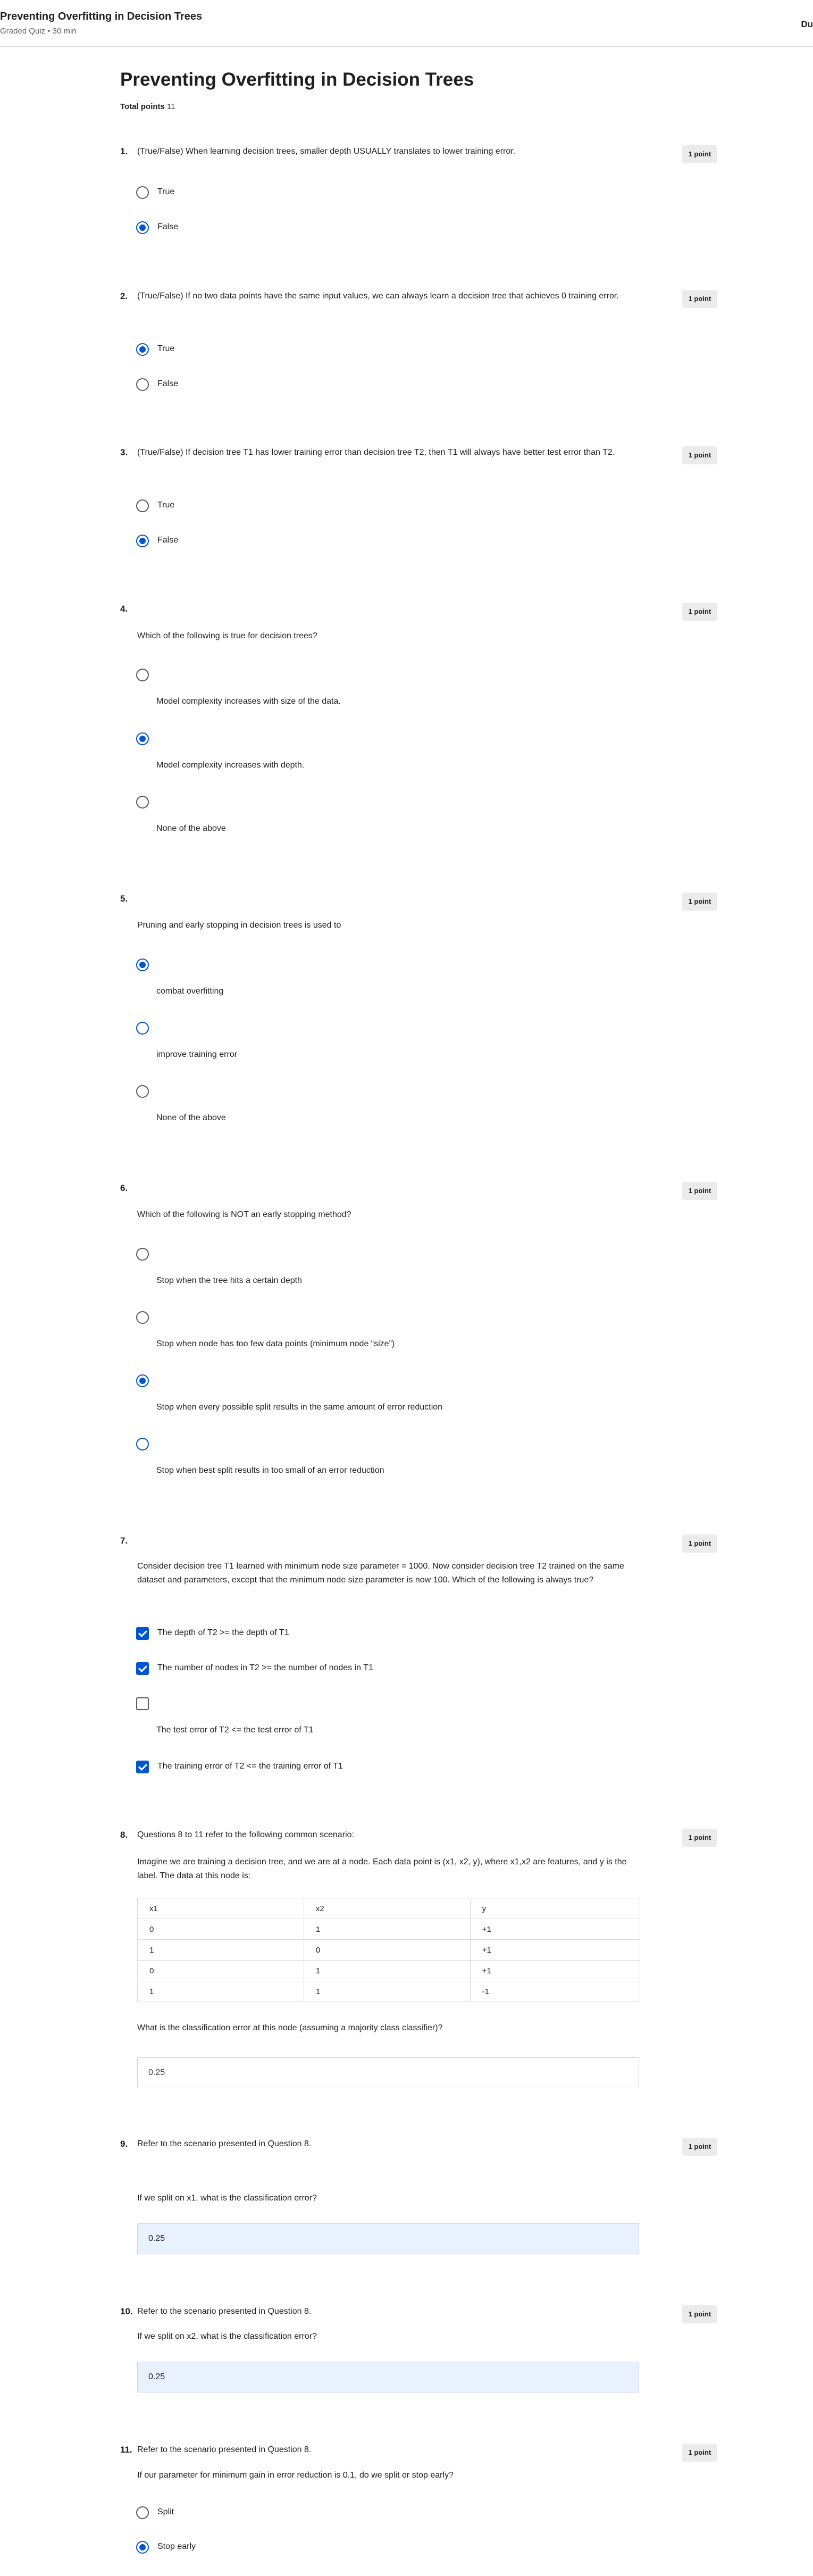 The height and width of the screenshot is (2576, 813). I want to click on question-number: 6., so click(124, 1188).